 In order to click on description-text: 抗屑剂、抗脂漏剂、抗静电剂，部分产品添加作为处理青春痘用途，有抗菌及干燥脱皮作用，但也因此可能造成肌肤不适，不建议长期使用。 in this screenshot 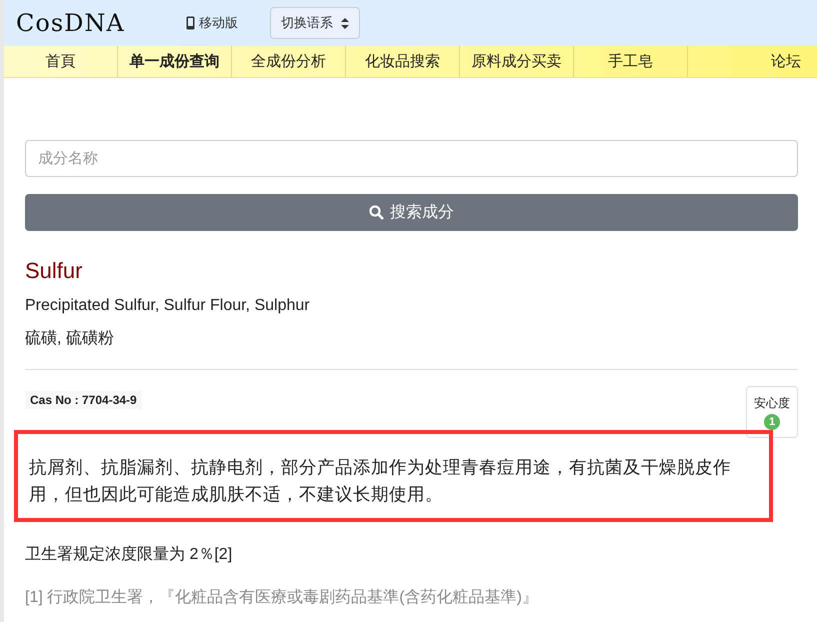, I will do `click(380, 481)`.